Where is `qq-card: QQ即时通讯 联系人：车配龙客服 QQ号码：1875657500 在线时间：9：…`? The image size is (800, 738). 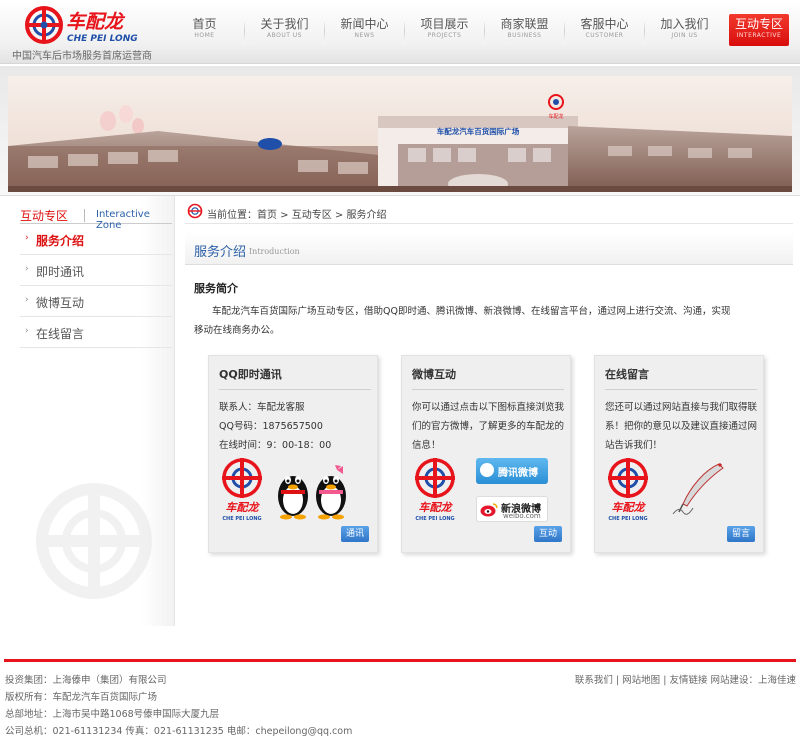
qq-card: QQ即时通讯 联系人：车配龙客服 QQ号码：1875657500 在线时间：9：… is located at coordinates (293, 454).